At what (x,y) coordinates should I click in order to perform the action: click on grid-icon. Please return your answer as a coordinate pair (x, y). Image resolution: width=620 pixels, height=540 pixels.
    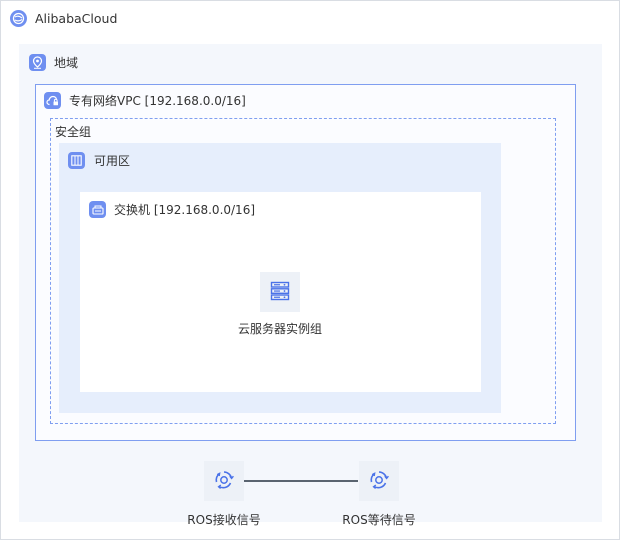
    Looking at the image, I should click on (76, 160).